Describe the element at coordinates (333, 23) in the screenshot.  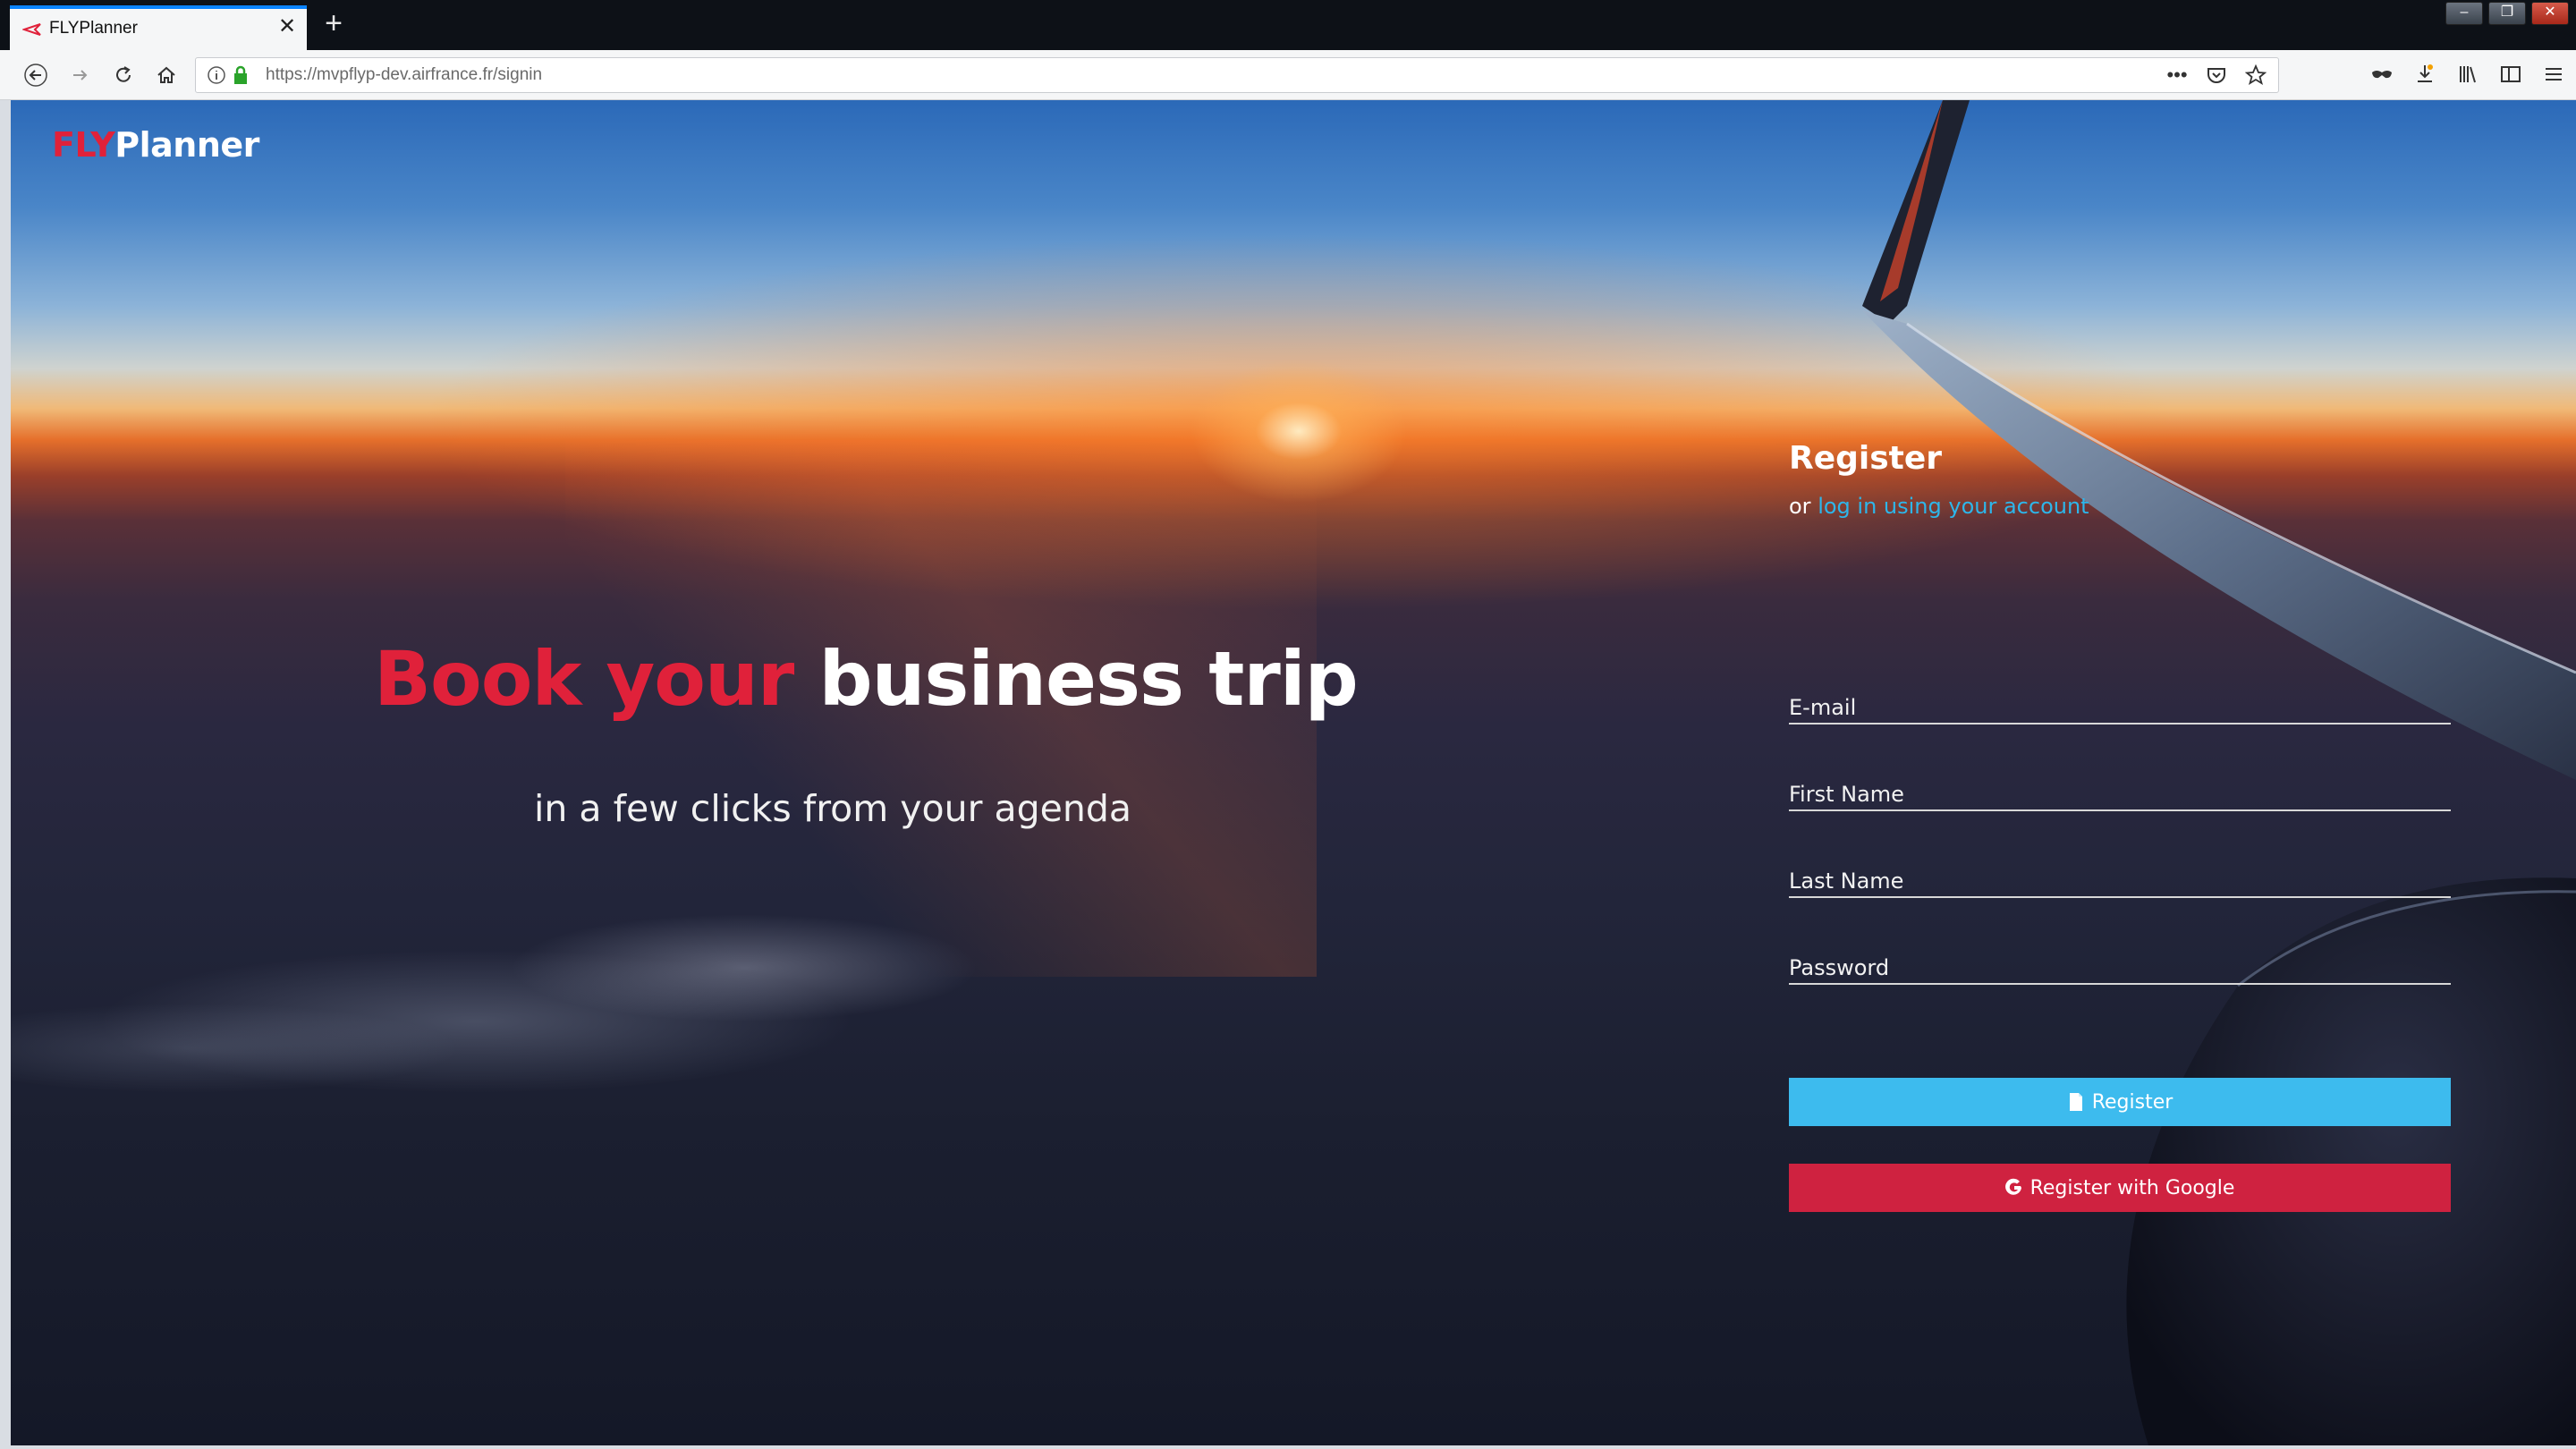
I see `new-tab-button: +` at that location.